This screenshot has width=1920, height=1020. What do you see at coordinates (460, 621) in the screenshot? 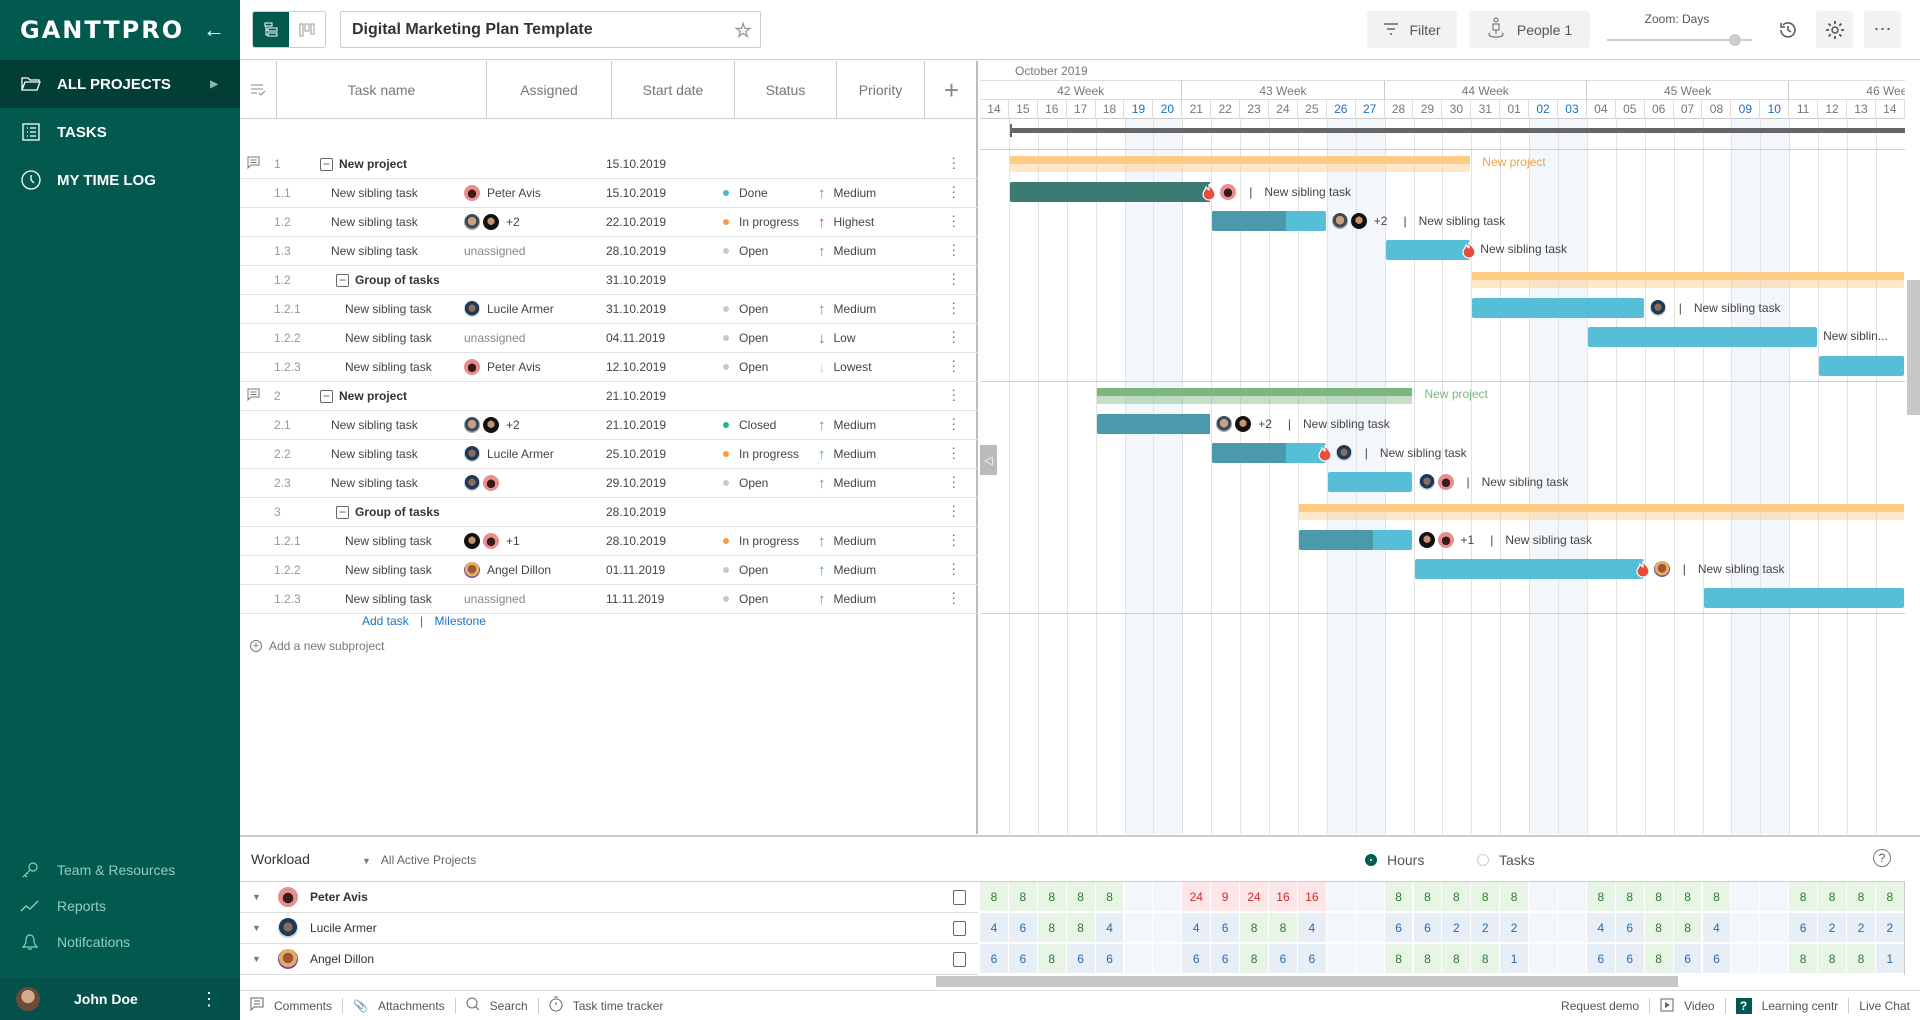
I see `milestone-link: Milestone` at bounding box center [460, 621].